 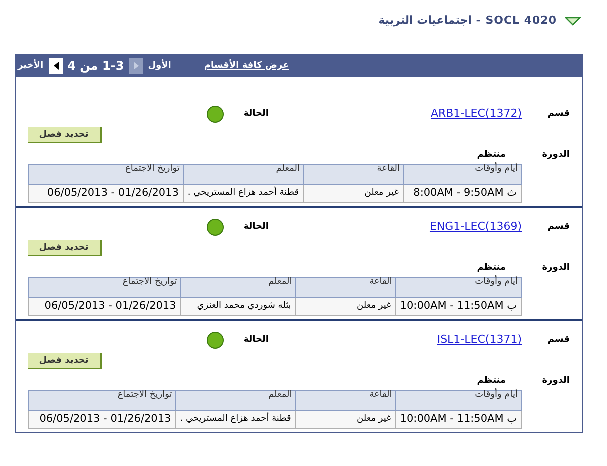 What do you see at coordinates (31, 66) in the screenshot?
I see `last-link: الأخير` at bounding box center [31, 66].